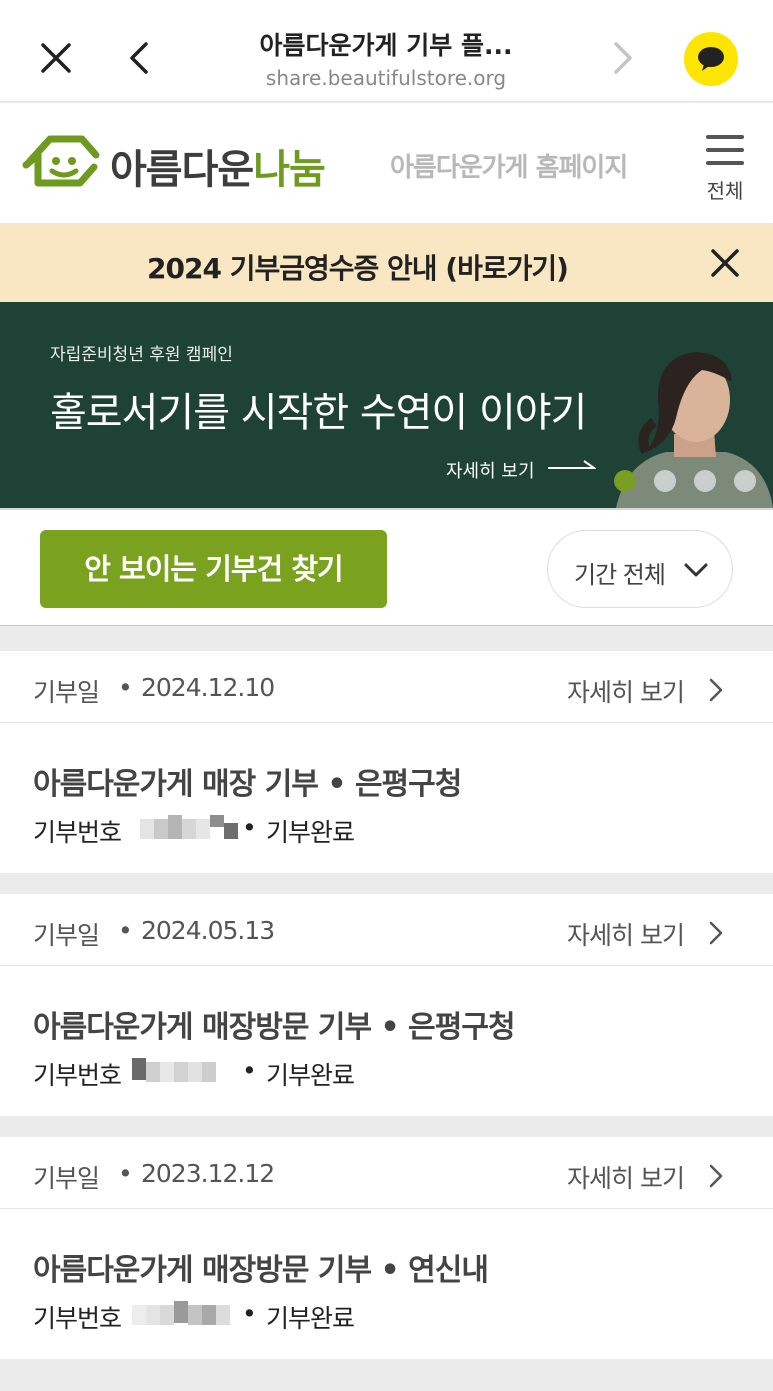 This screenshot has height=1391, width=773. I want to click on card-header: 기부일 • 2024.12.10 자세히 보기, so click(386, 687).